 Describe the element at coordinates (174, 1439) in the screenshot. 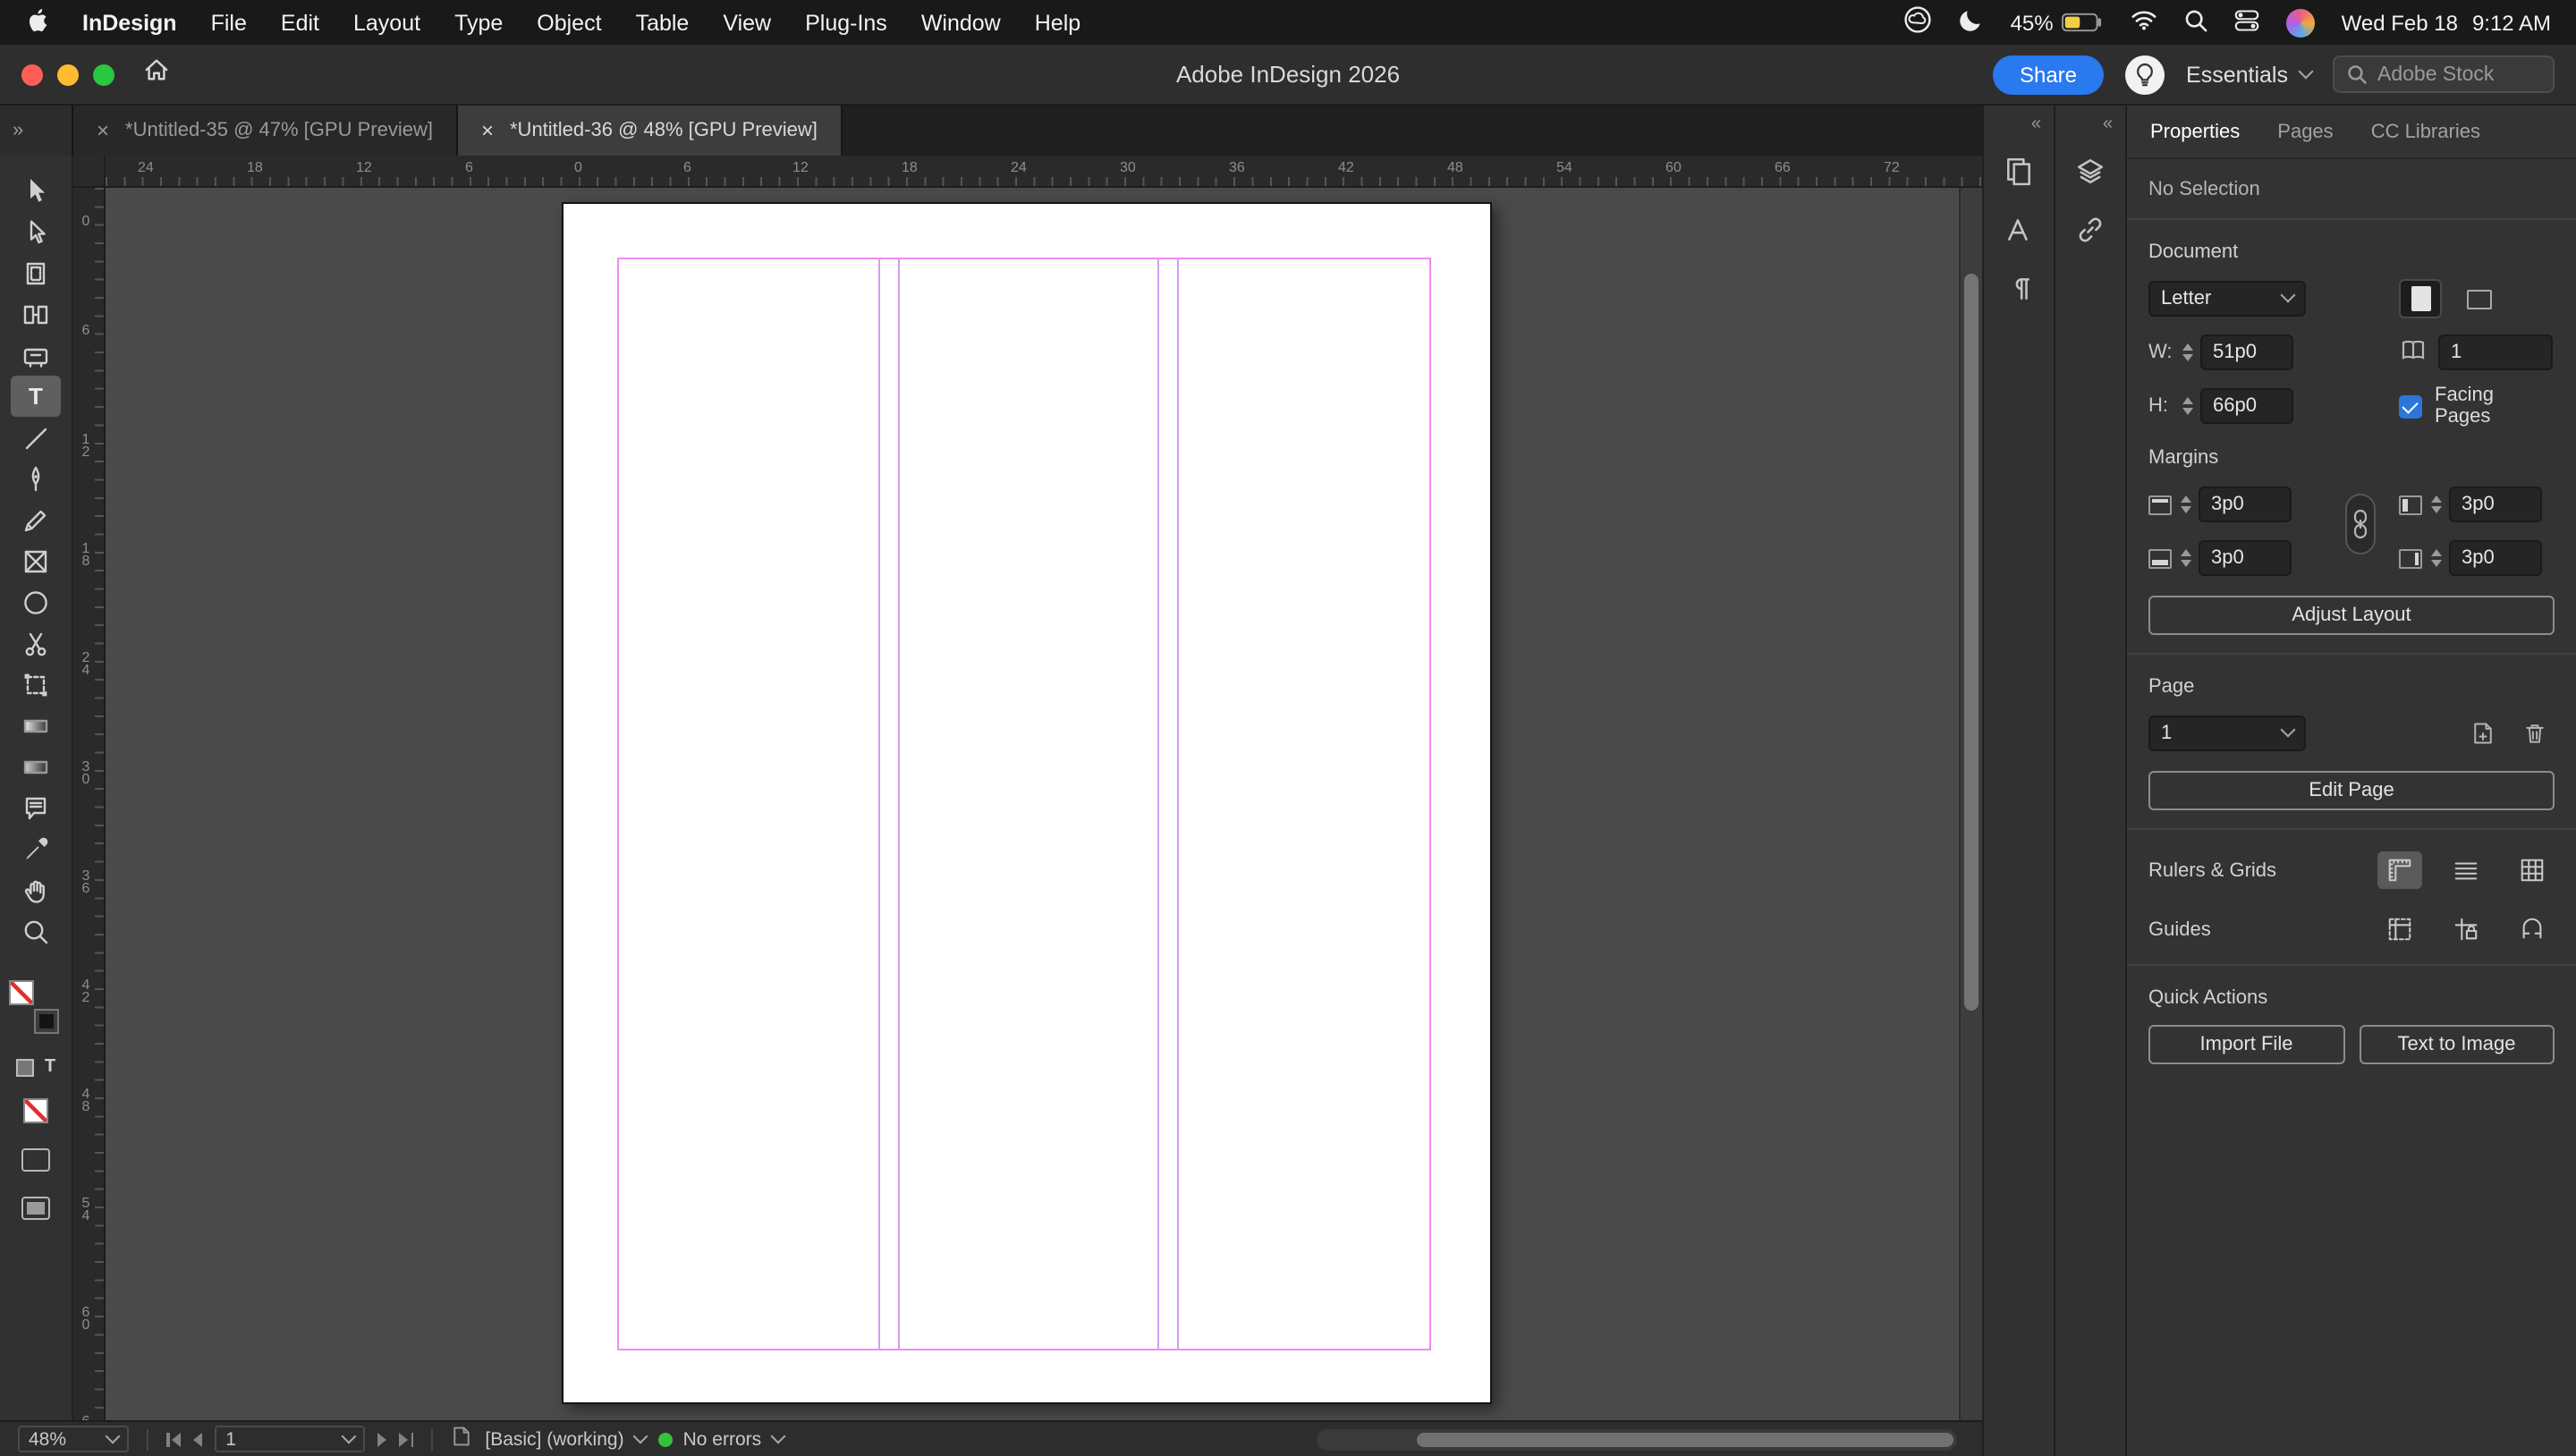

I see `first-page-button` at that location.